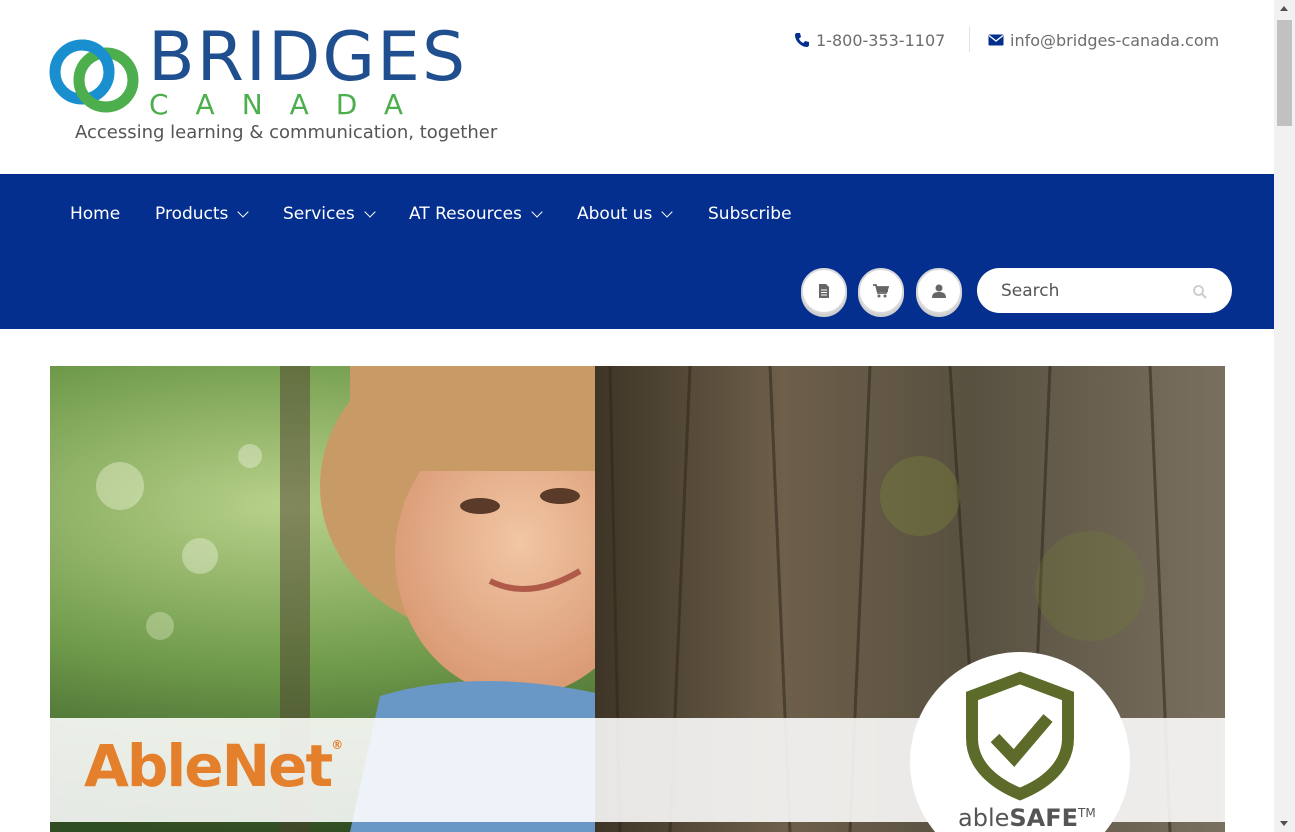 The width and height of the screenshot is (1295, 832). What do you see at coordinates (1115, 40) in the screenshot?
I see `email-address: info@bridges-canada.com` at bounding box center [1115, 40].